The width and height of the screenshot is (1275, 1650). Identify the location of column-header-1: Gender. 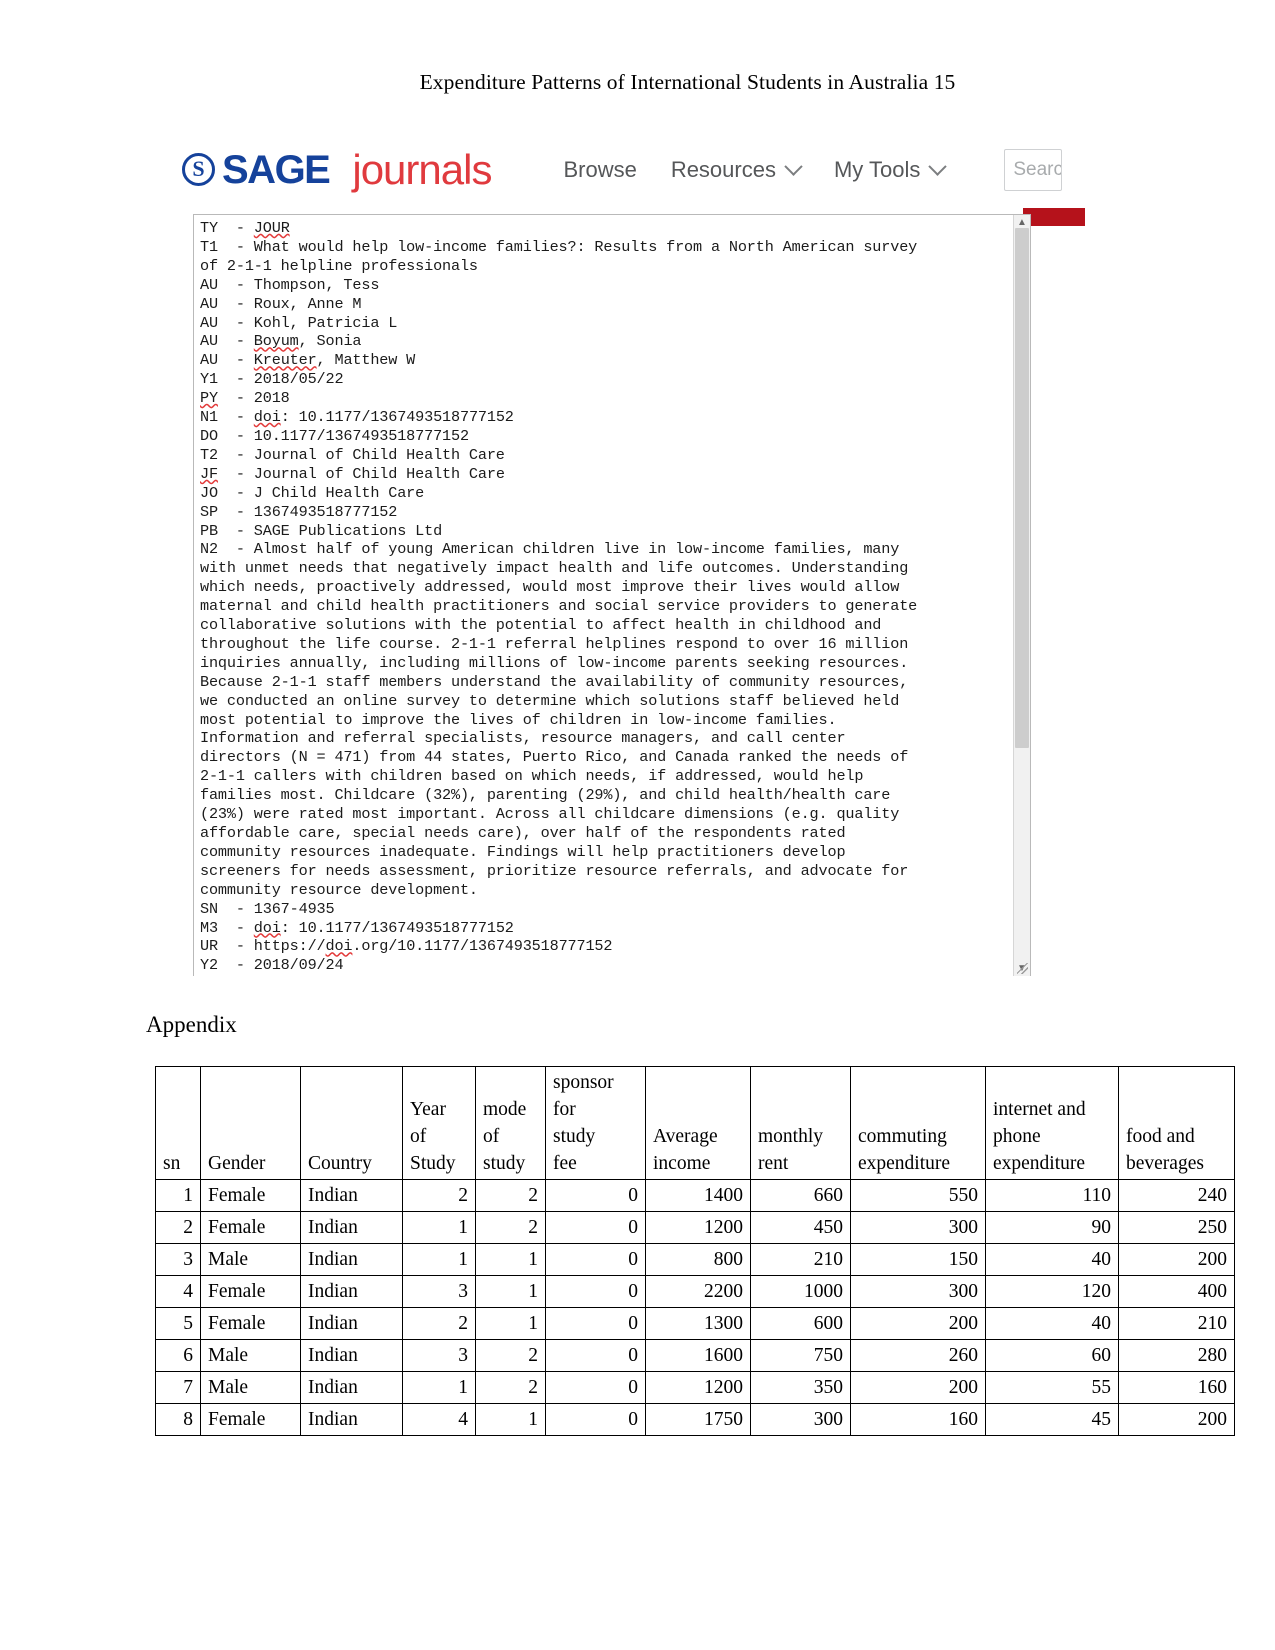
(250, 1123).